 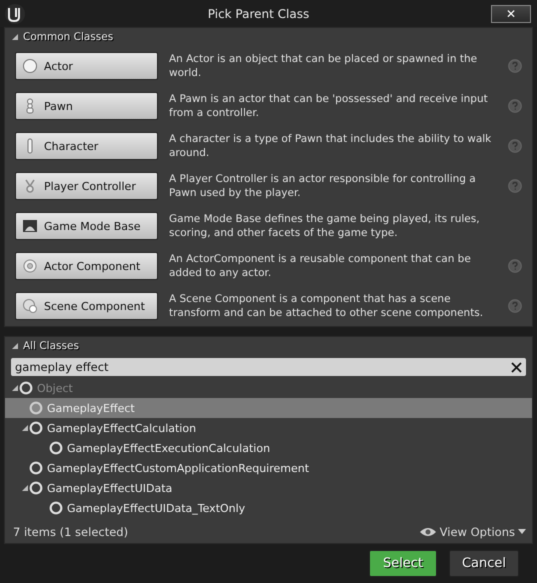 What do you see at coordinates (516, 367) in the screenshot?
I see `clear-icon` at bounding box center [516, 367].